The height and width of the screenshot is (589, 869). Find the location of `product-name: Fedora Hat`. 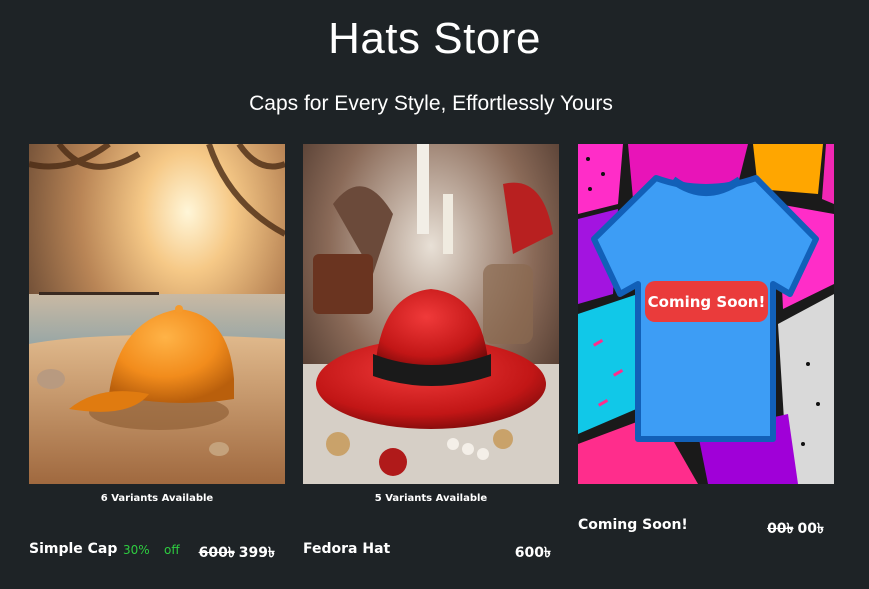

product-name: Fedora Hat is located at coordinates (346, 549).